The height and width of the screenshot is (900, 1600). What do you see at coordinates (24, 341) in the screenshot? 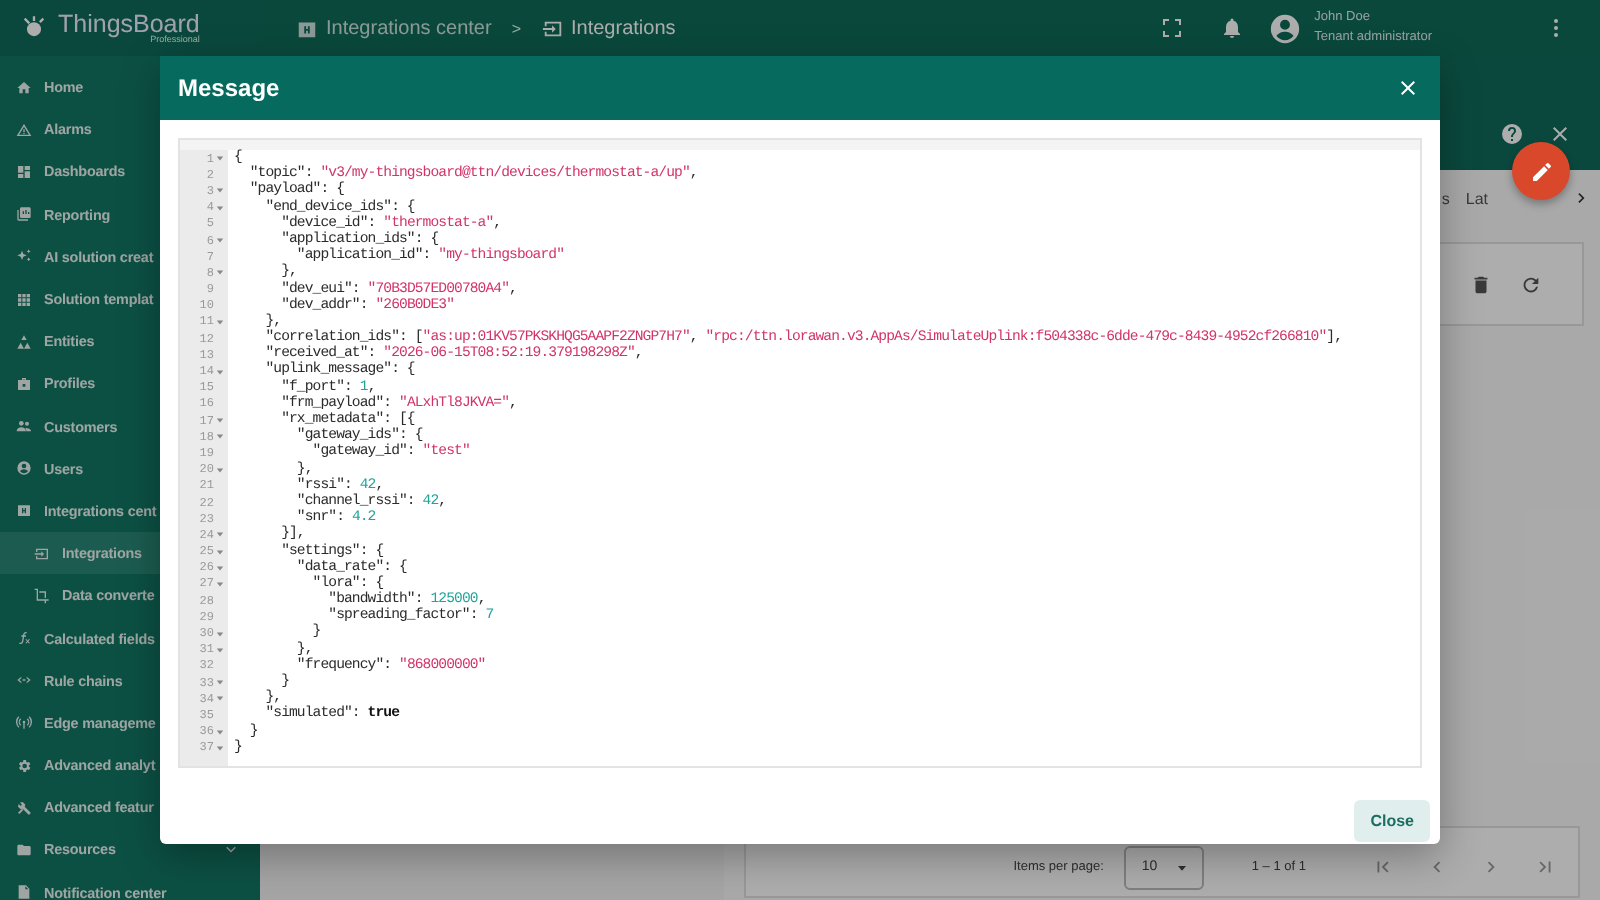
I see `shapes-icon` at bounding box center [24, 341].